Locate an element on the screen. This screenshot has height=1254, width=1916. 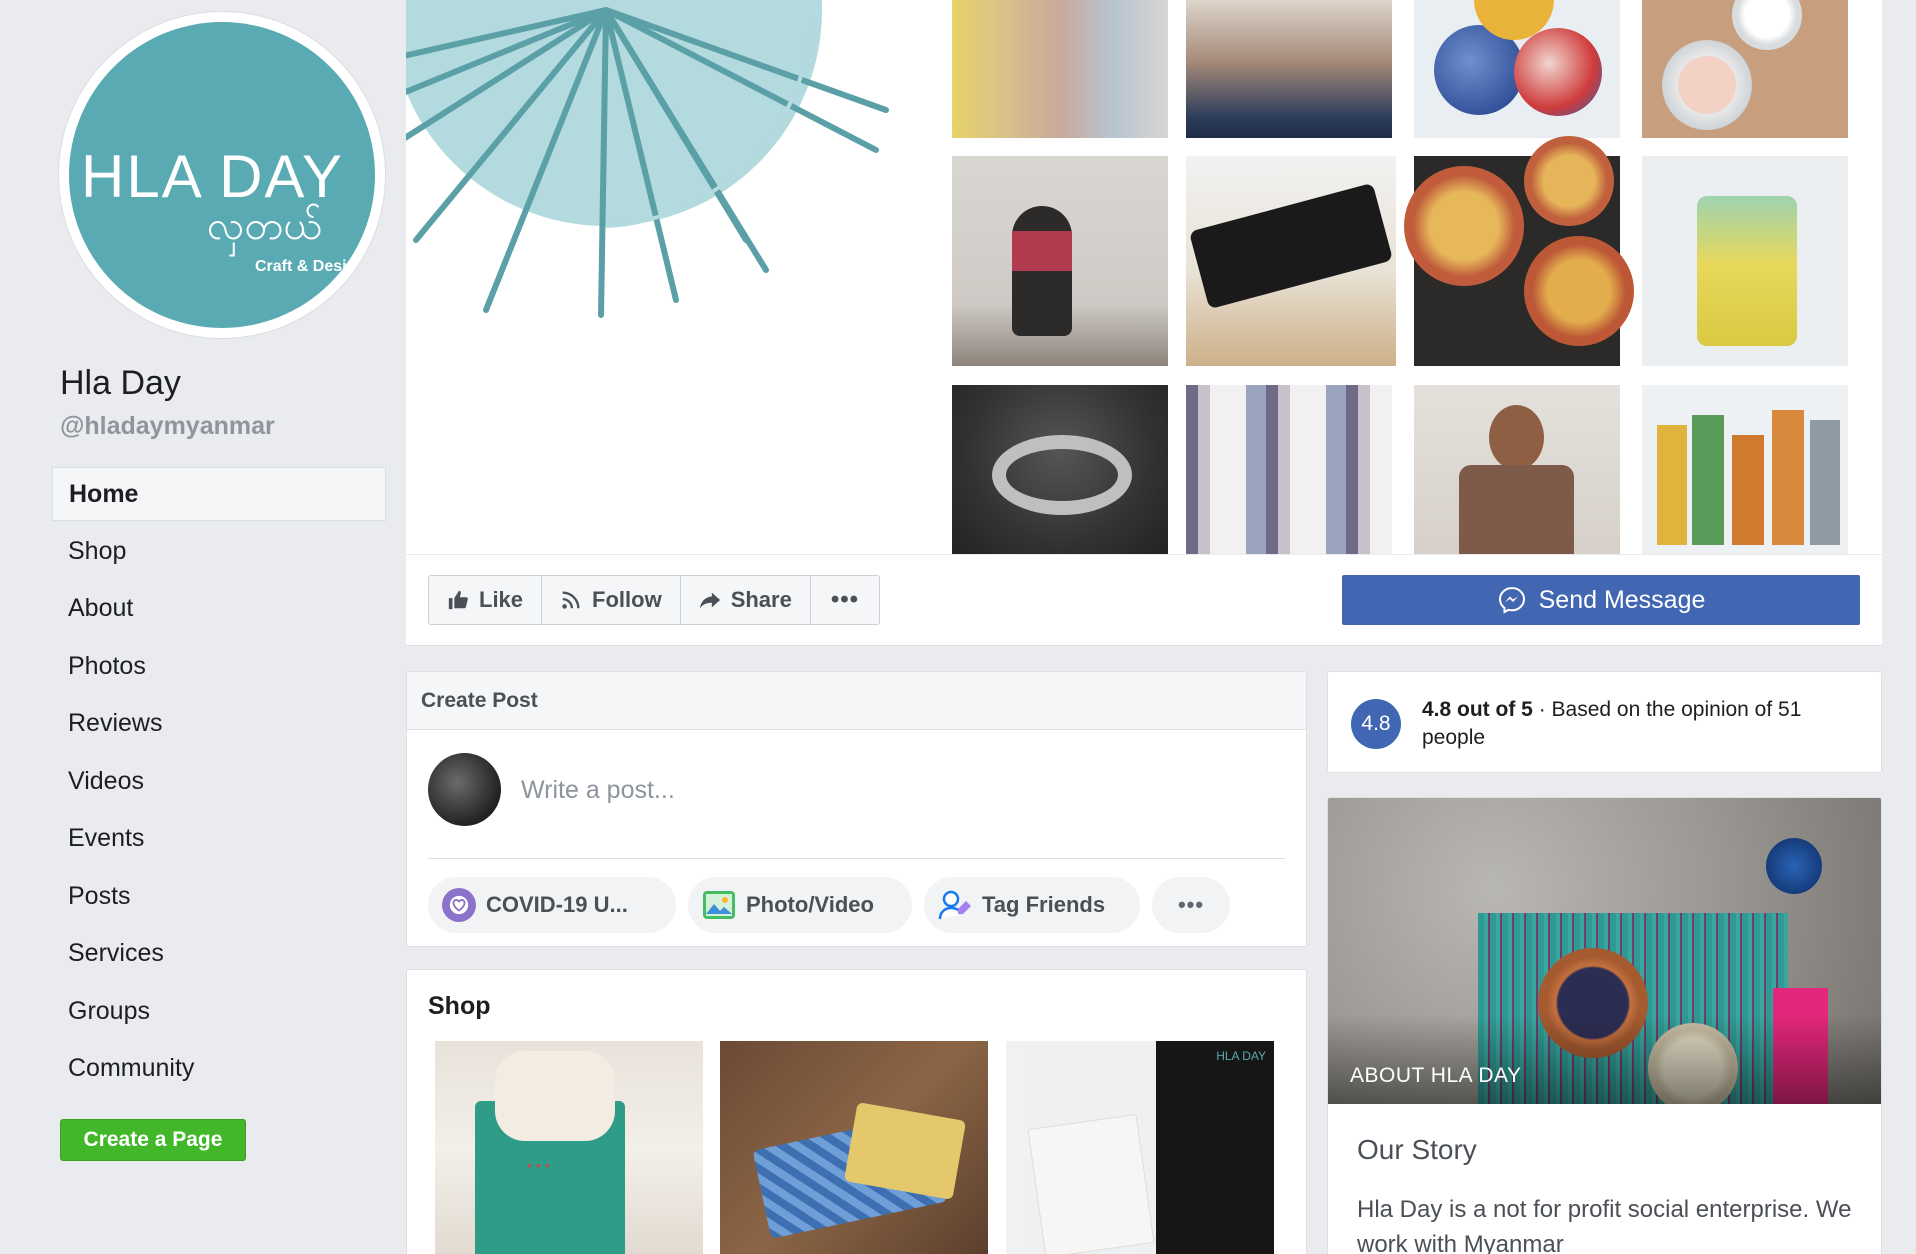
nav-item-home: Home is located at coordinates (219, 494).